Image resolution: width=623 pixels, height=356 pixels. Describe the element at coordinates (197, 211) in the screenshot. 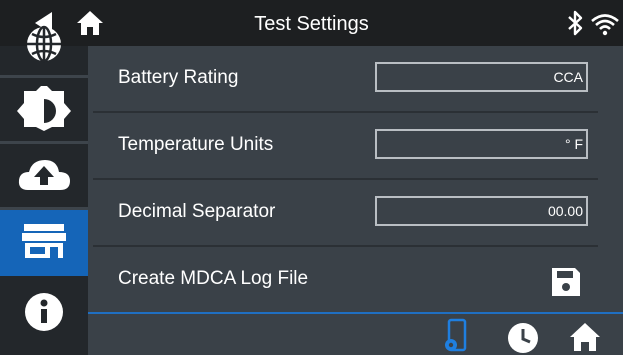

I see `decimal-separator-label: Decimal Separator` at that location.